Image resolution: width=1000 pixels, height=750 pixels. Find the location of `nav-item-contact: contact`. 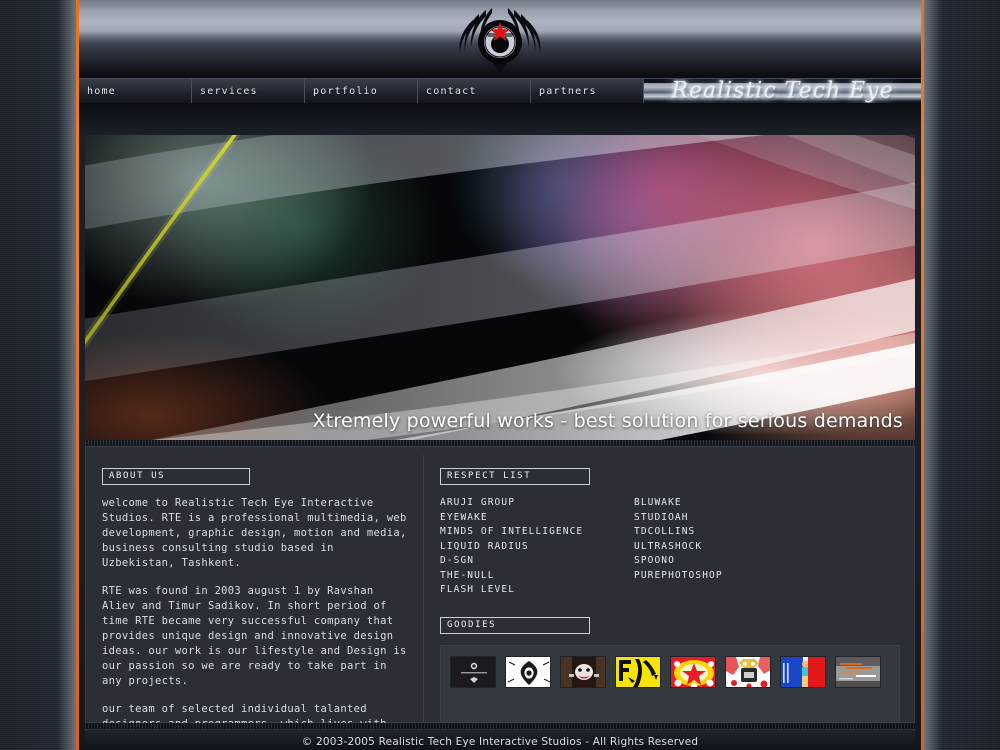

nav-item-contact: contact is located at coordinates (474, 91).